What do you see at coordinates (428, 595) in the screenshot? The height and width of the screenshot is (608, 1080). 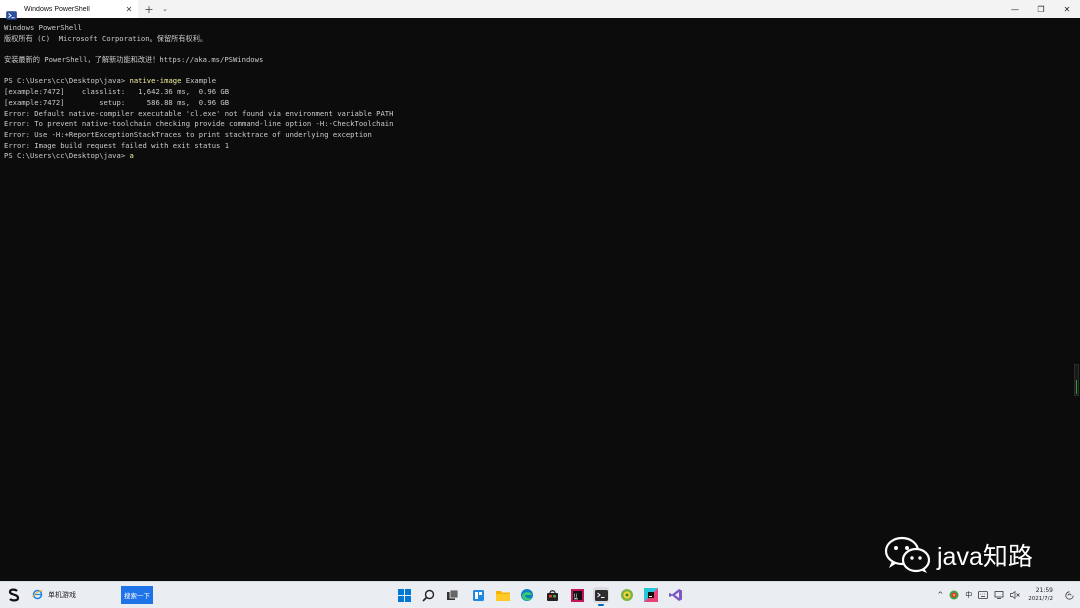 I see `search-icon` at bounding box center [428, 595].